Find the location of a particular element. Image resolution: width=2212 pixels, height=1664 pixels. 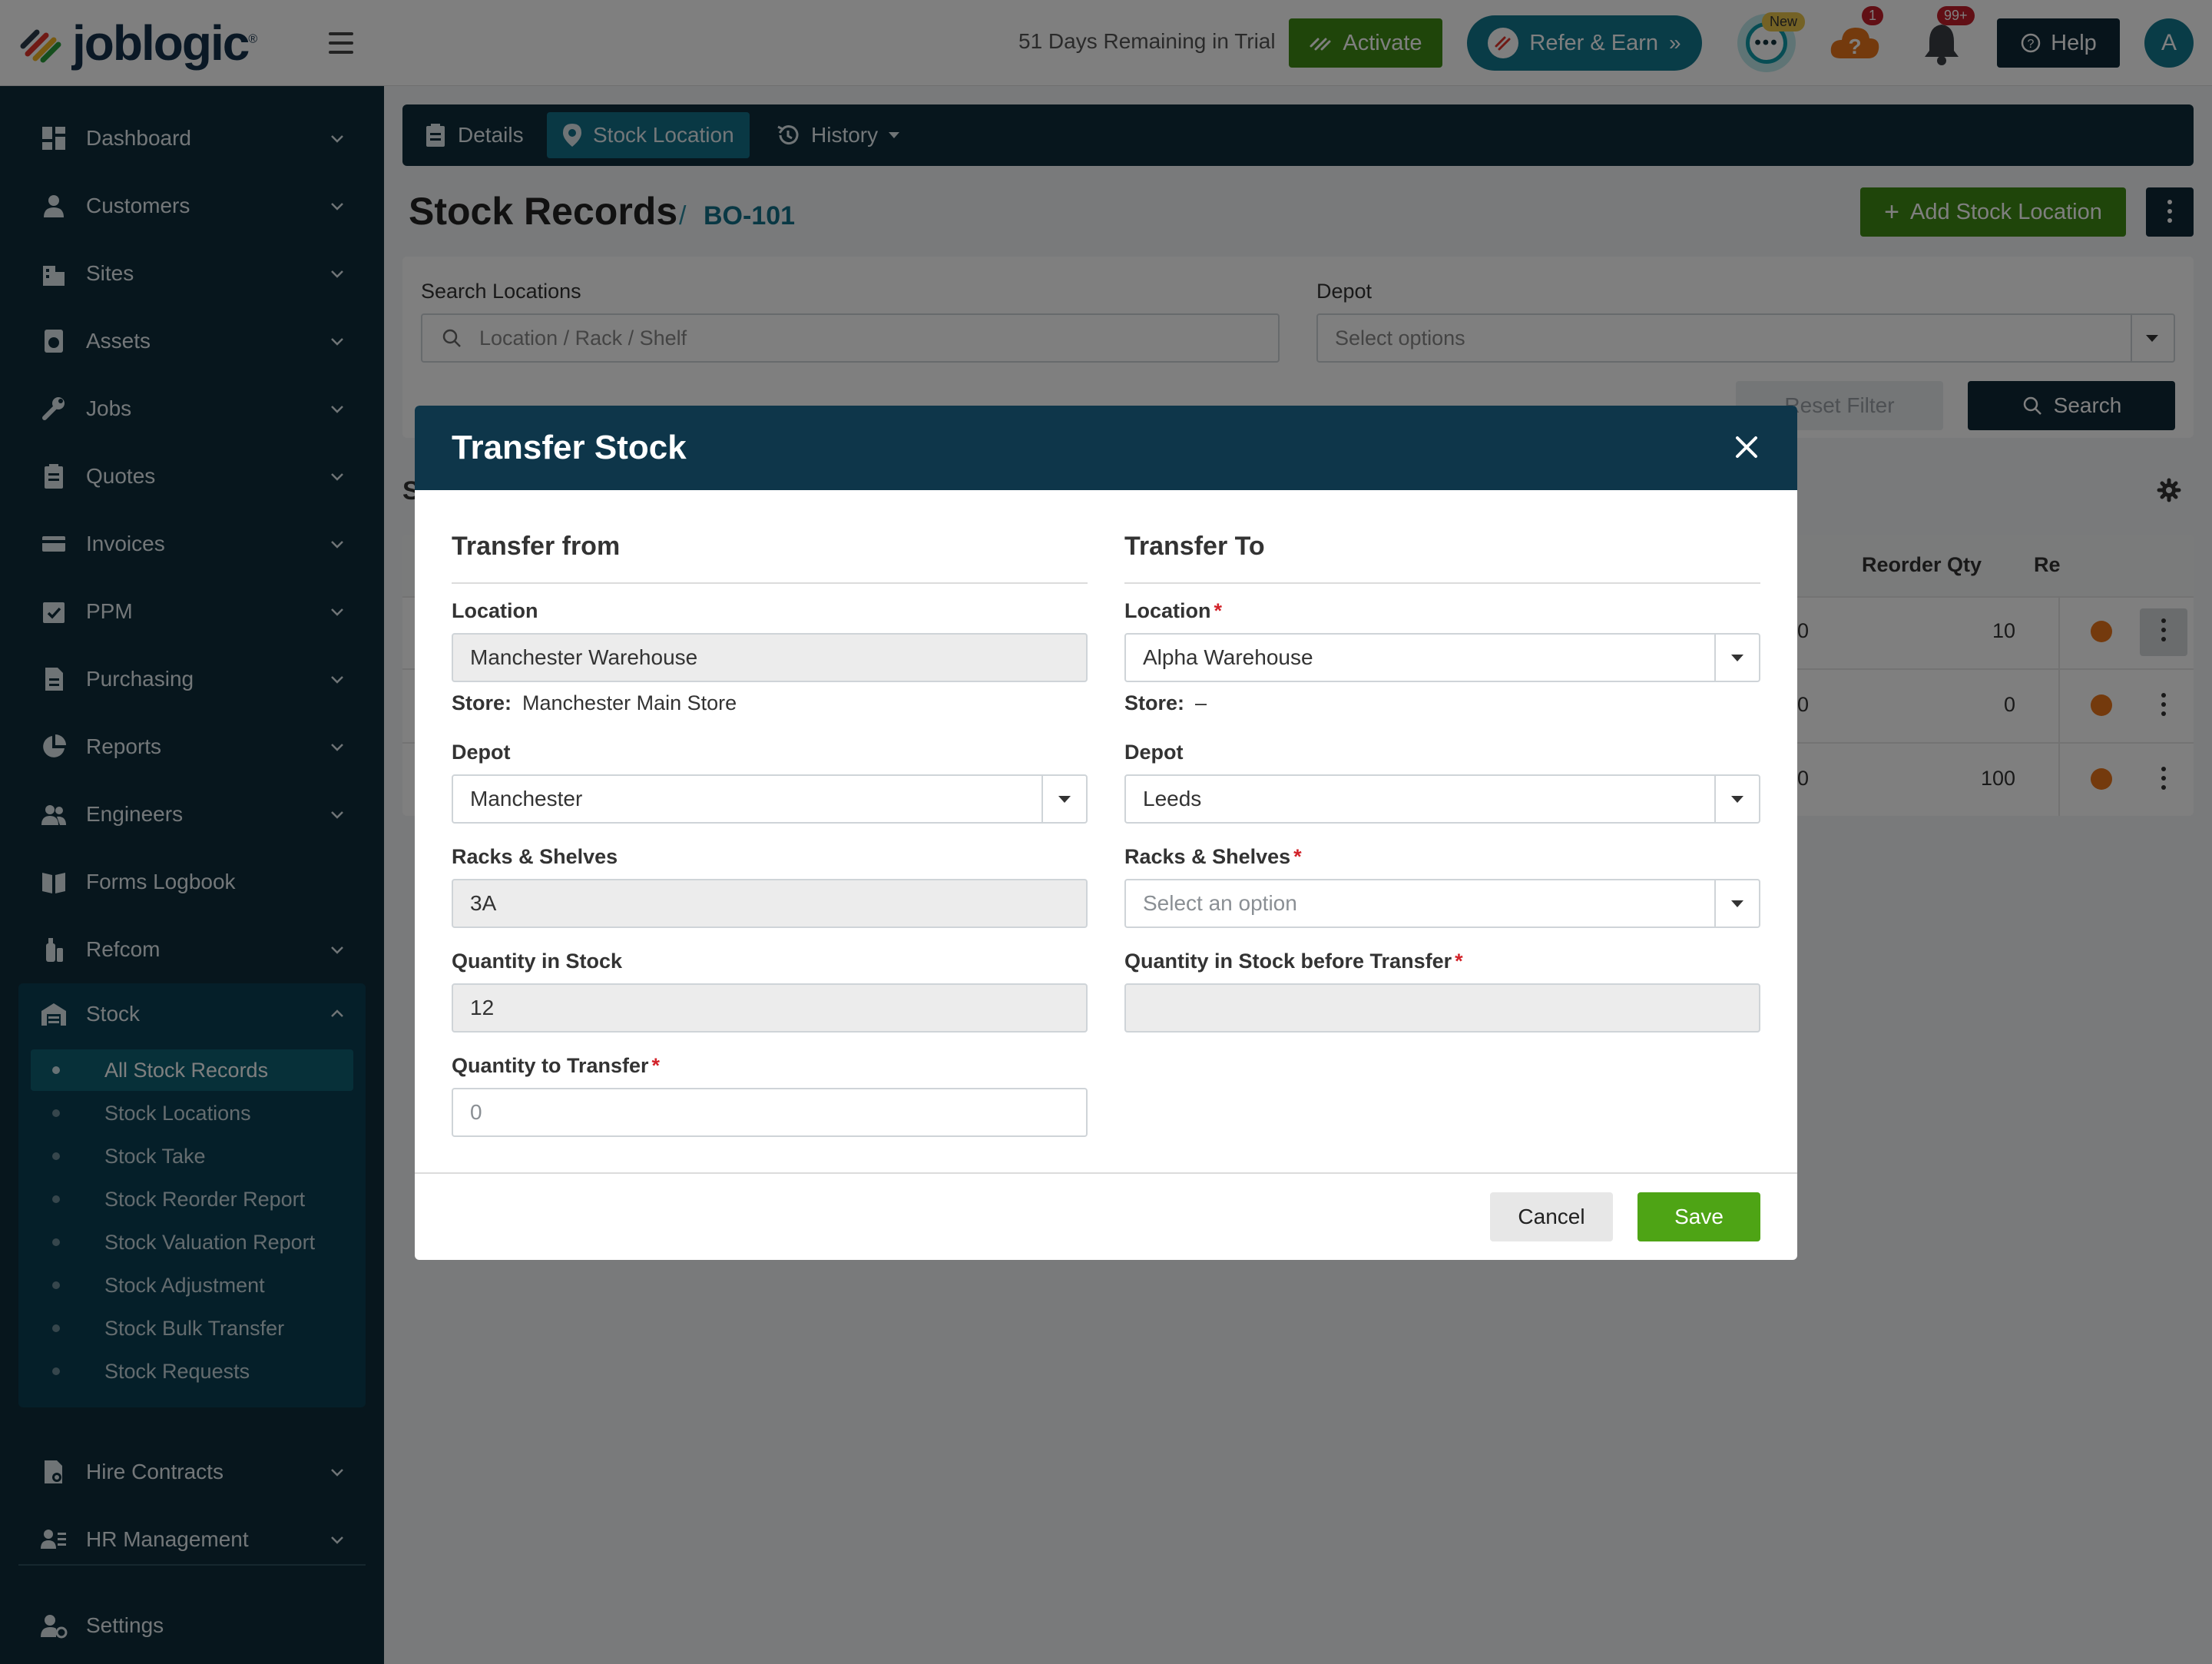

to-depot-value: Leeds is located at coordinates (1173, 798).